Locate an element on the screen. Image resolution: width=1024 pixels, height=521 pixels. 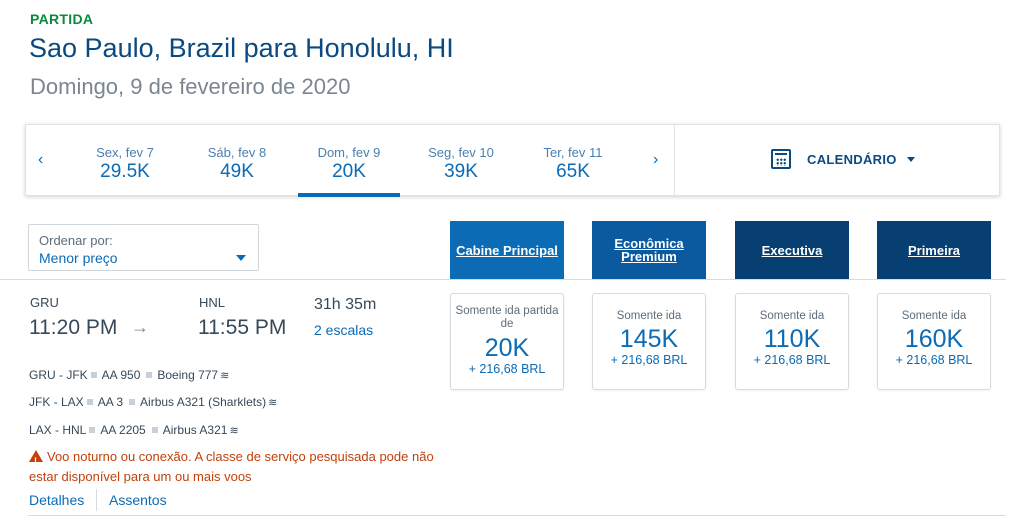
segment-row: GRU - JFK AA 950 Boeing 777 ≋ is located at coordinates (129, 375).